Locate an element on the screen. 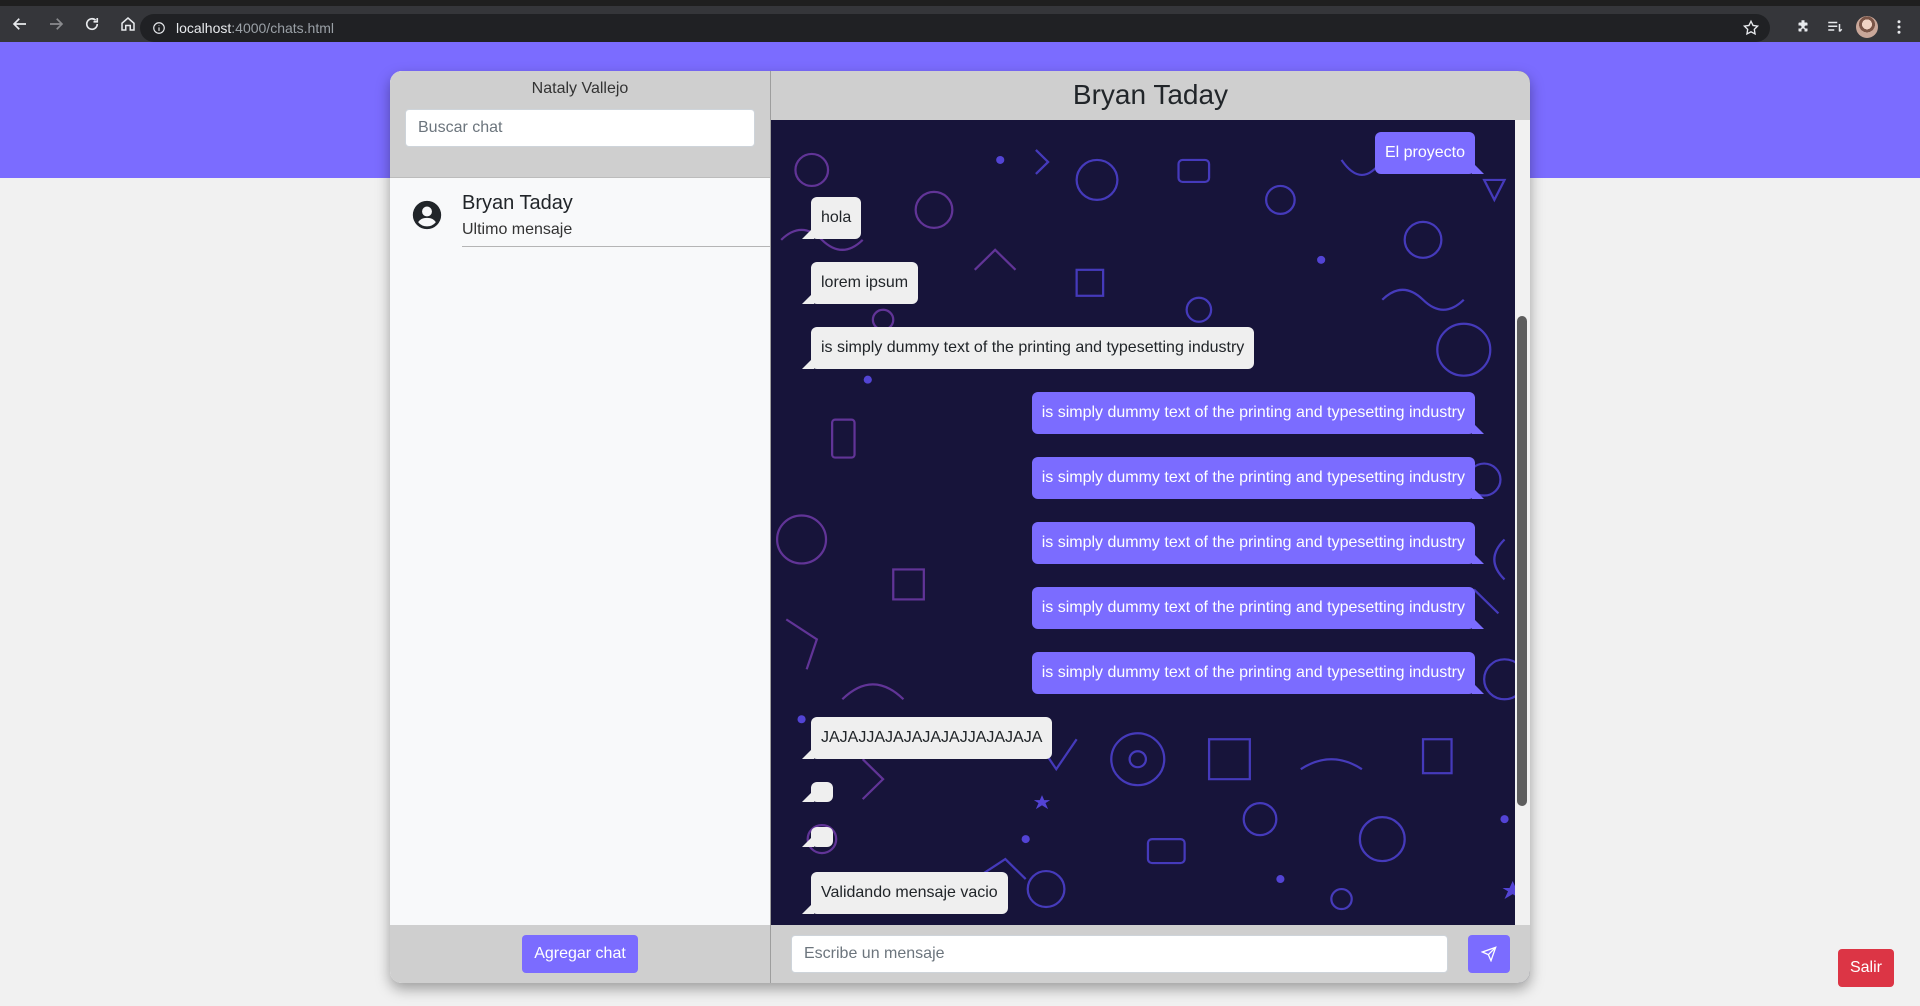  send-icon is located at coordinates (1489, 954).